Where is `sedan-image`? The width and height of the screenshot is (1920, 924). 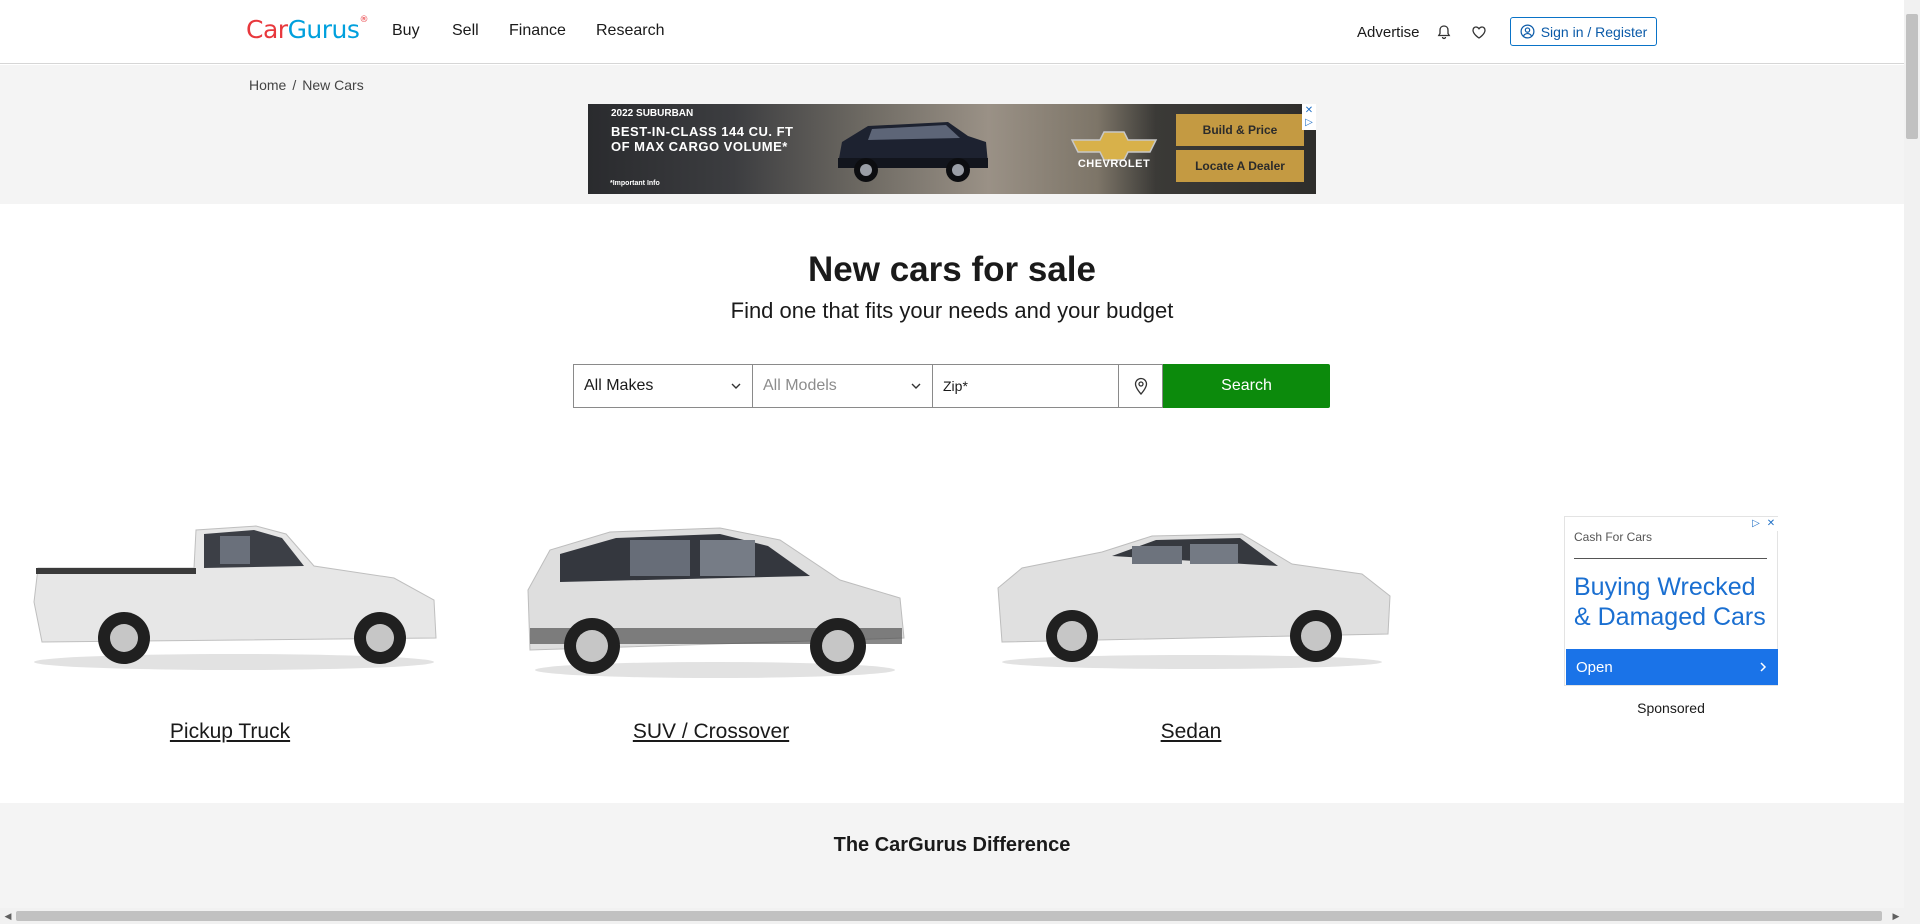 sedan-image is located at coordinates (1193, 592).